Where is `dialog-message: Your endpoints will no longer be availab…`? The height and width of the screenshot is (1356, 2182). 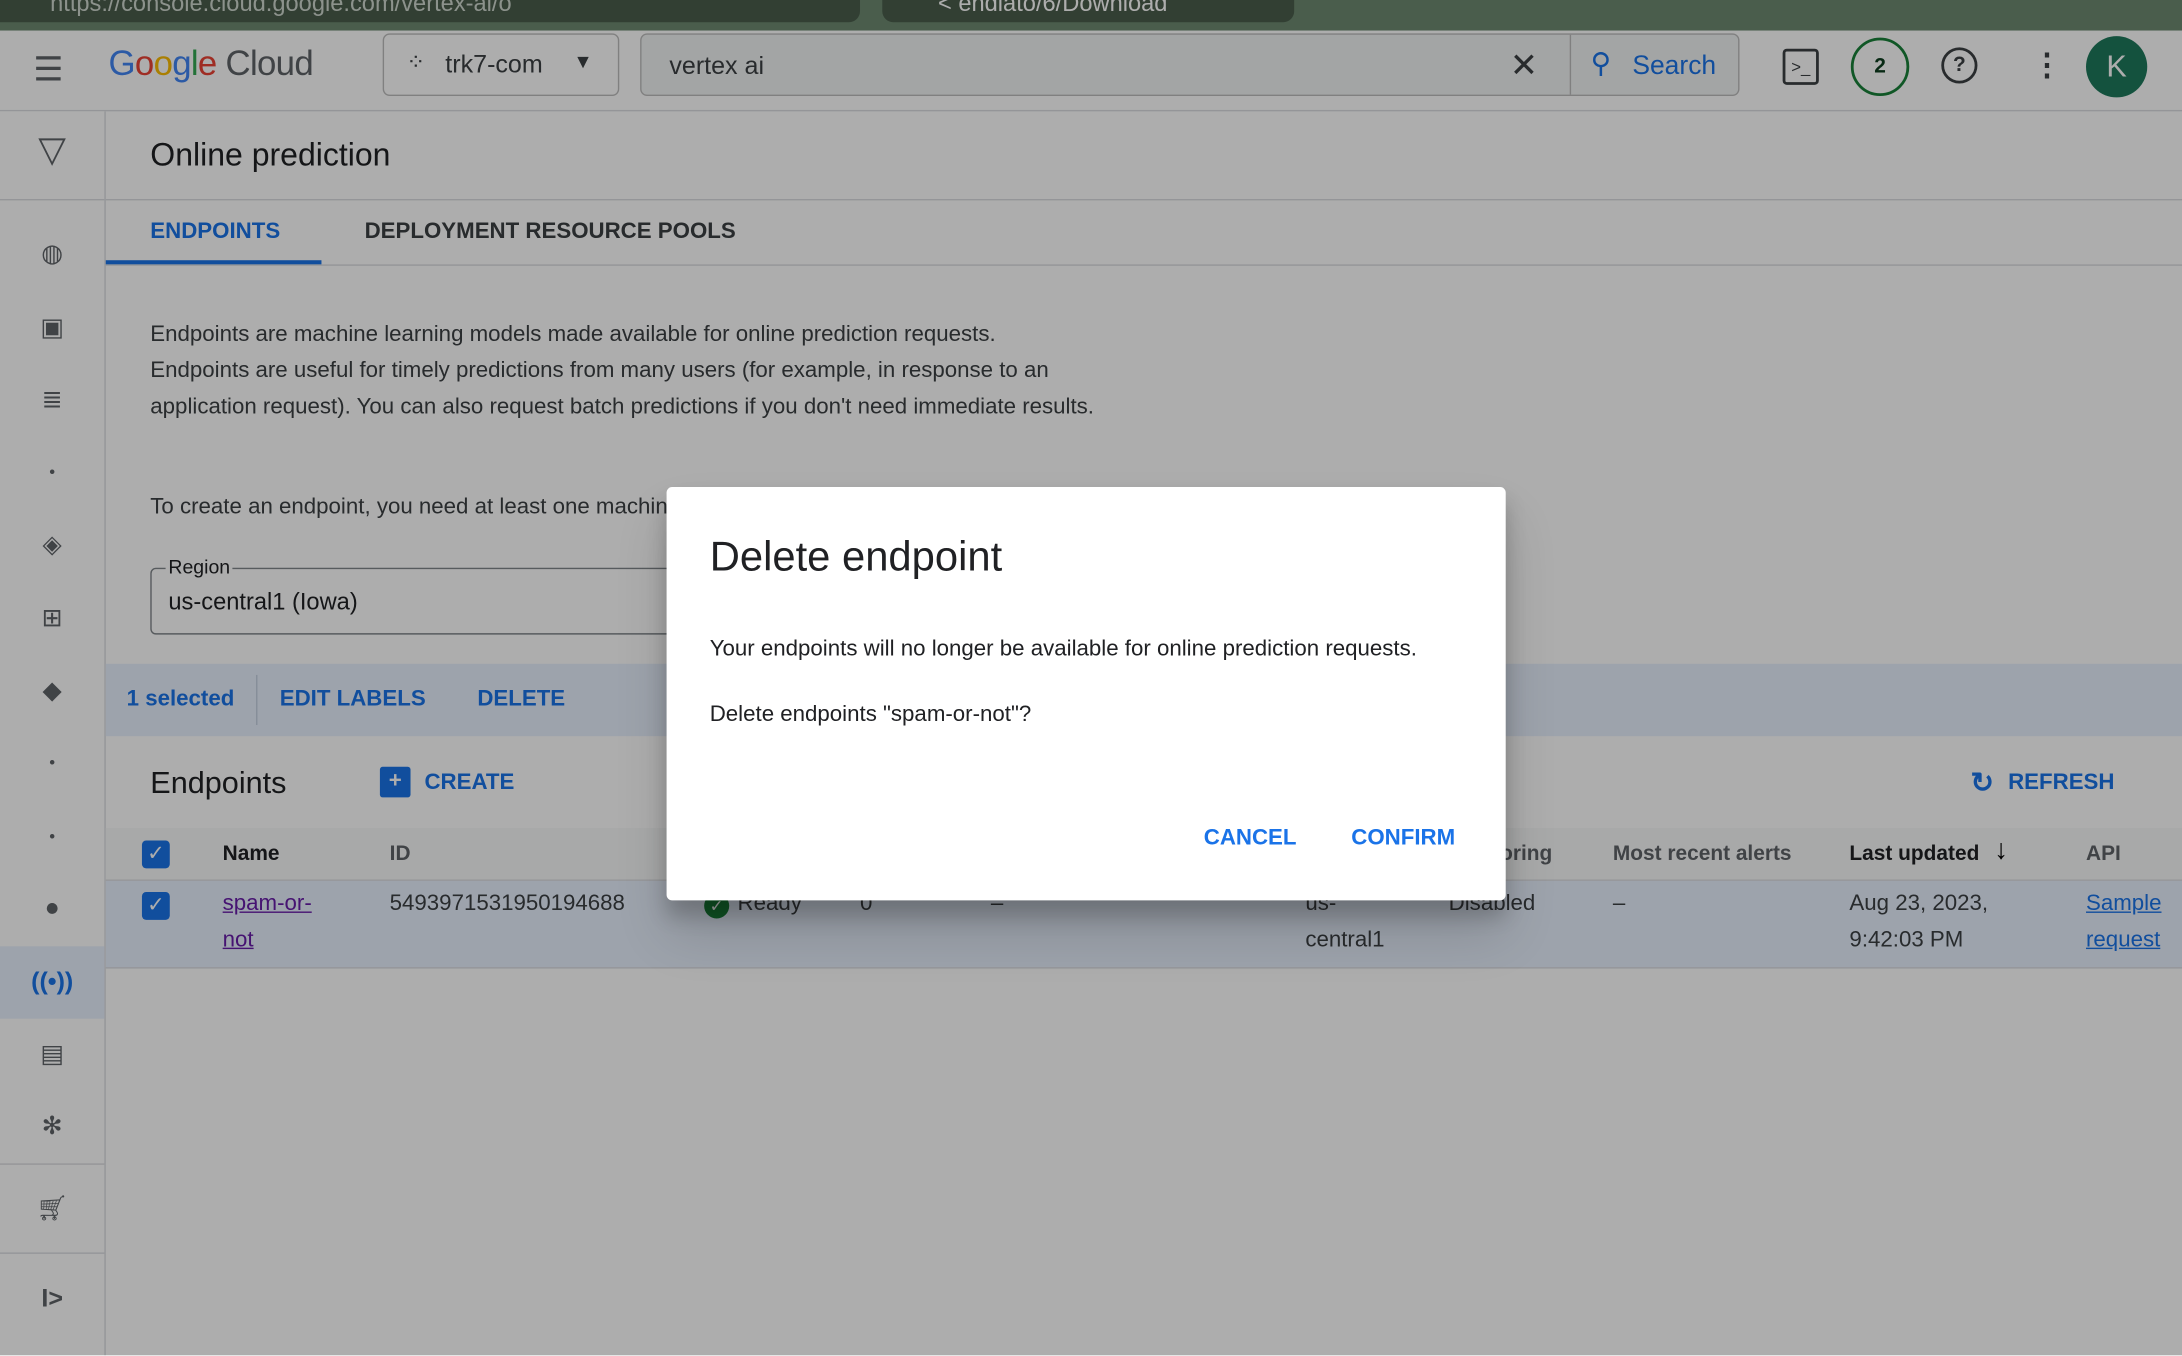 dialog-message: Your endpoints will no longer be availab… is located at coordinates (1063, 649).